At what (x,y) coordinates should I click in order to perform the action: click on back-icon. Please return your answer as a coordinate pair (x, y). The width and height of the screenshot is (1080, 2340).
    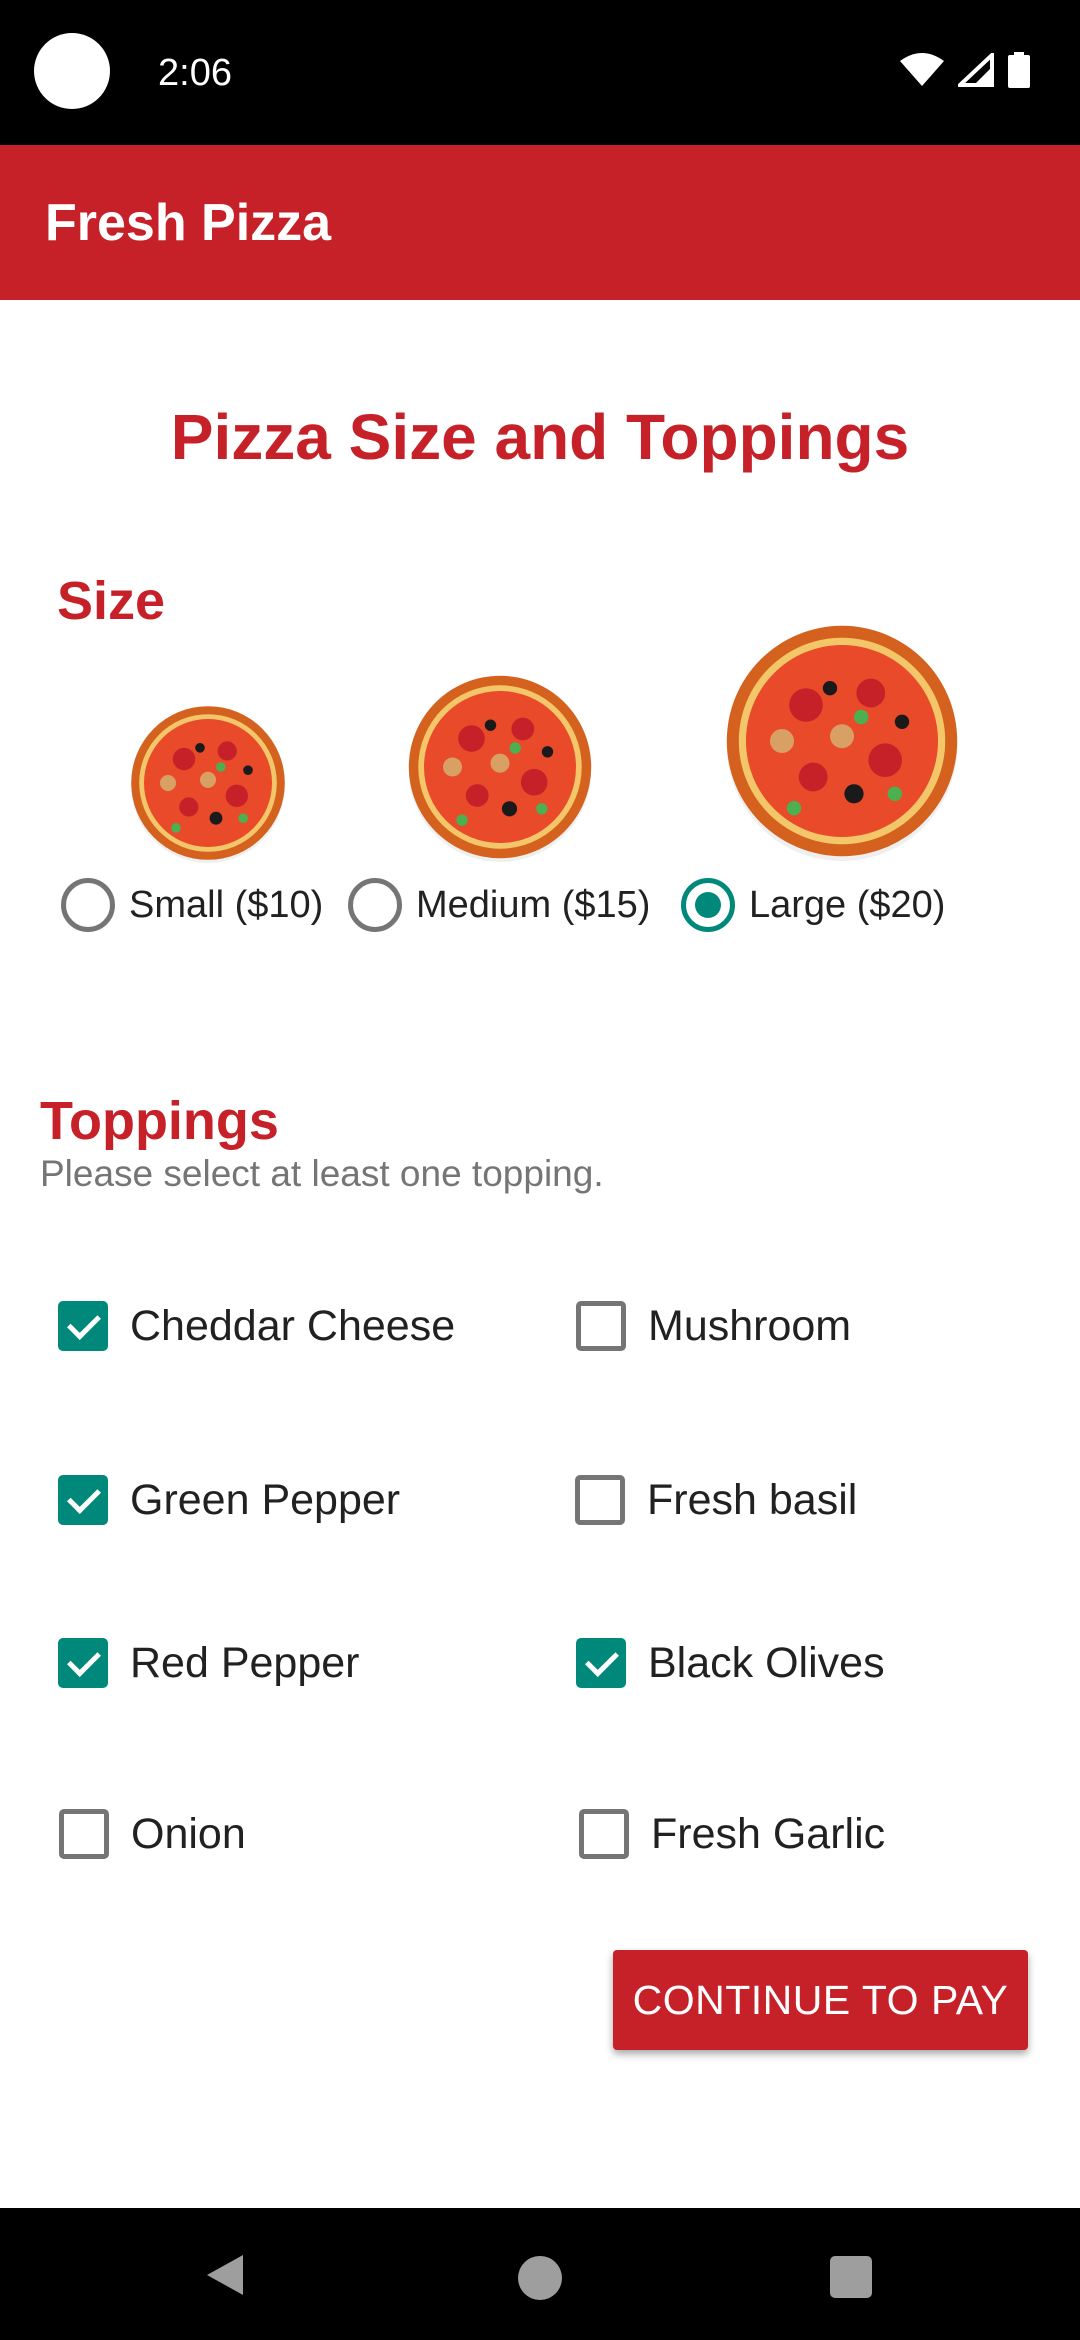
    Looking at the image, I should click on (225, 2275).